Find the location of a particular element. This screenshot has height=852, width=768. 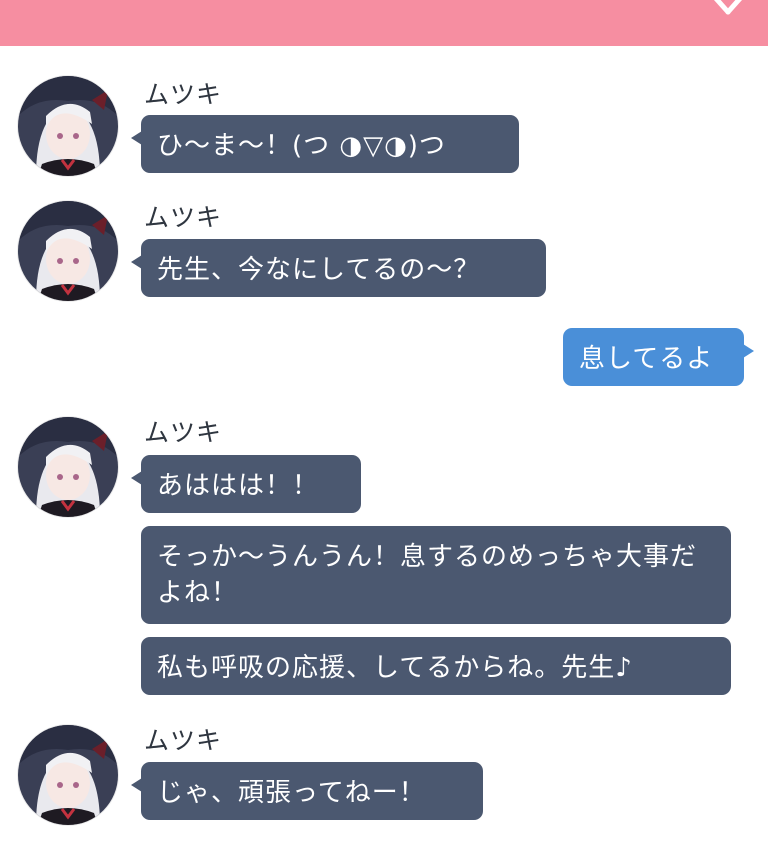

header-bar is located at coordinates (384, 23).